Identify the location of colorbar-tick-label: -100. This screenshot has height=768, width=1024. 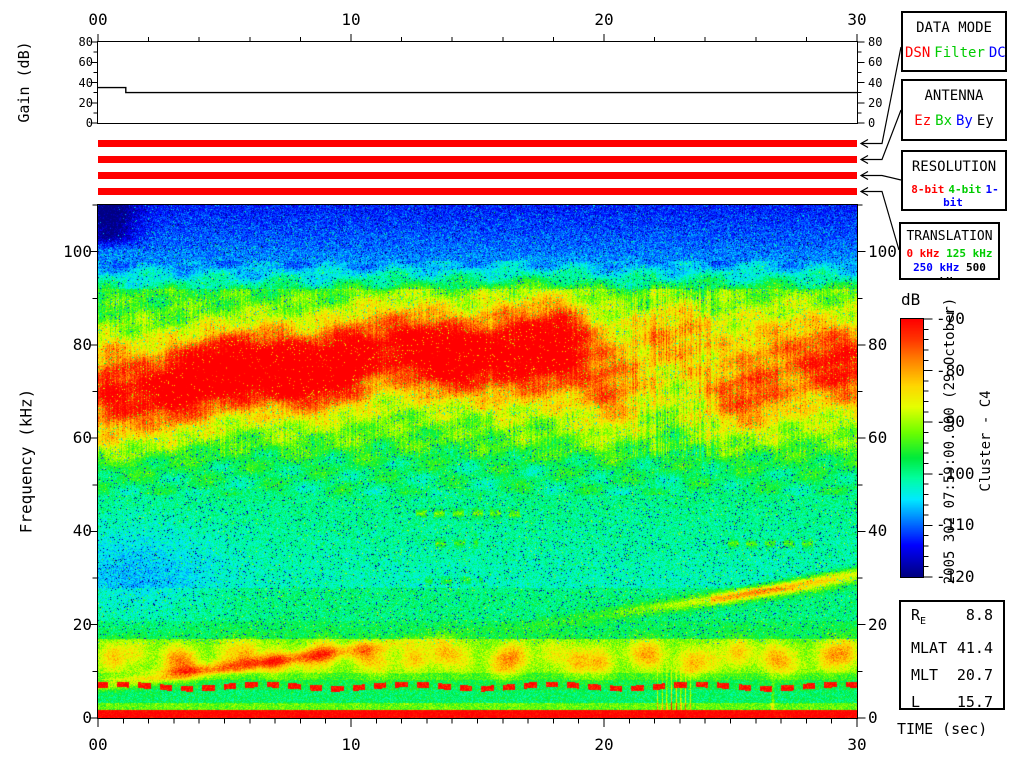
(955, 473).